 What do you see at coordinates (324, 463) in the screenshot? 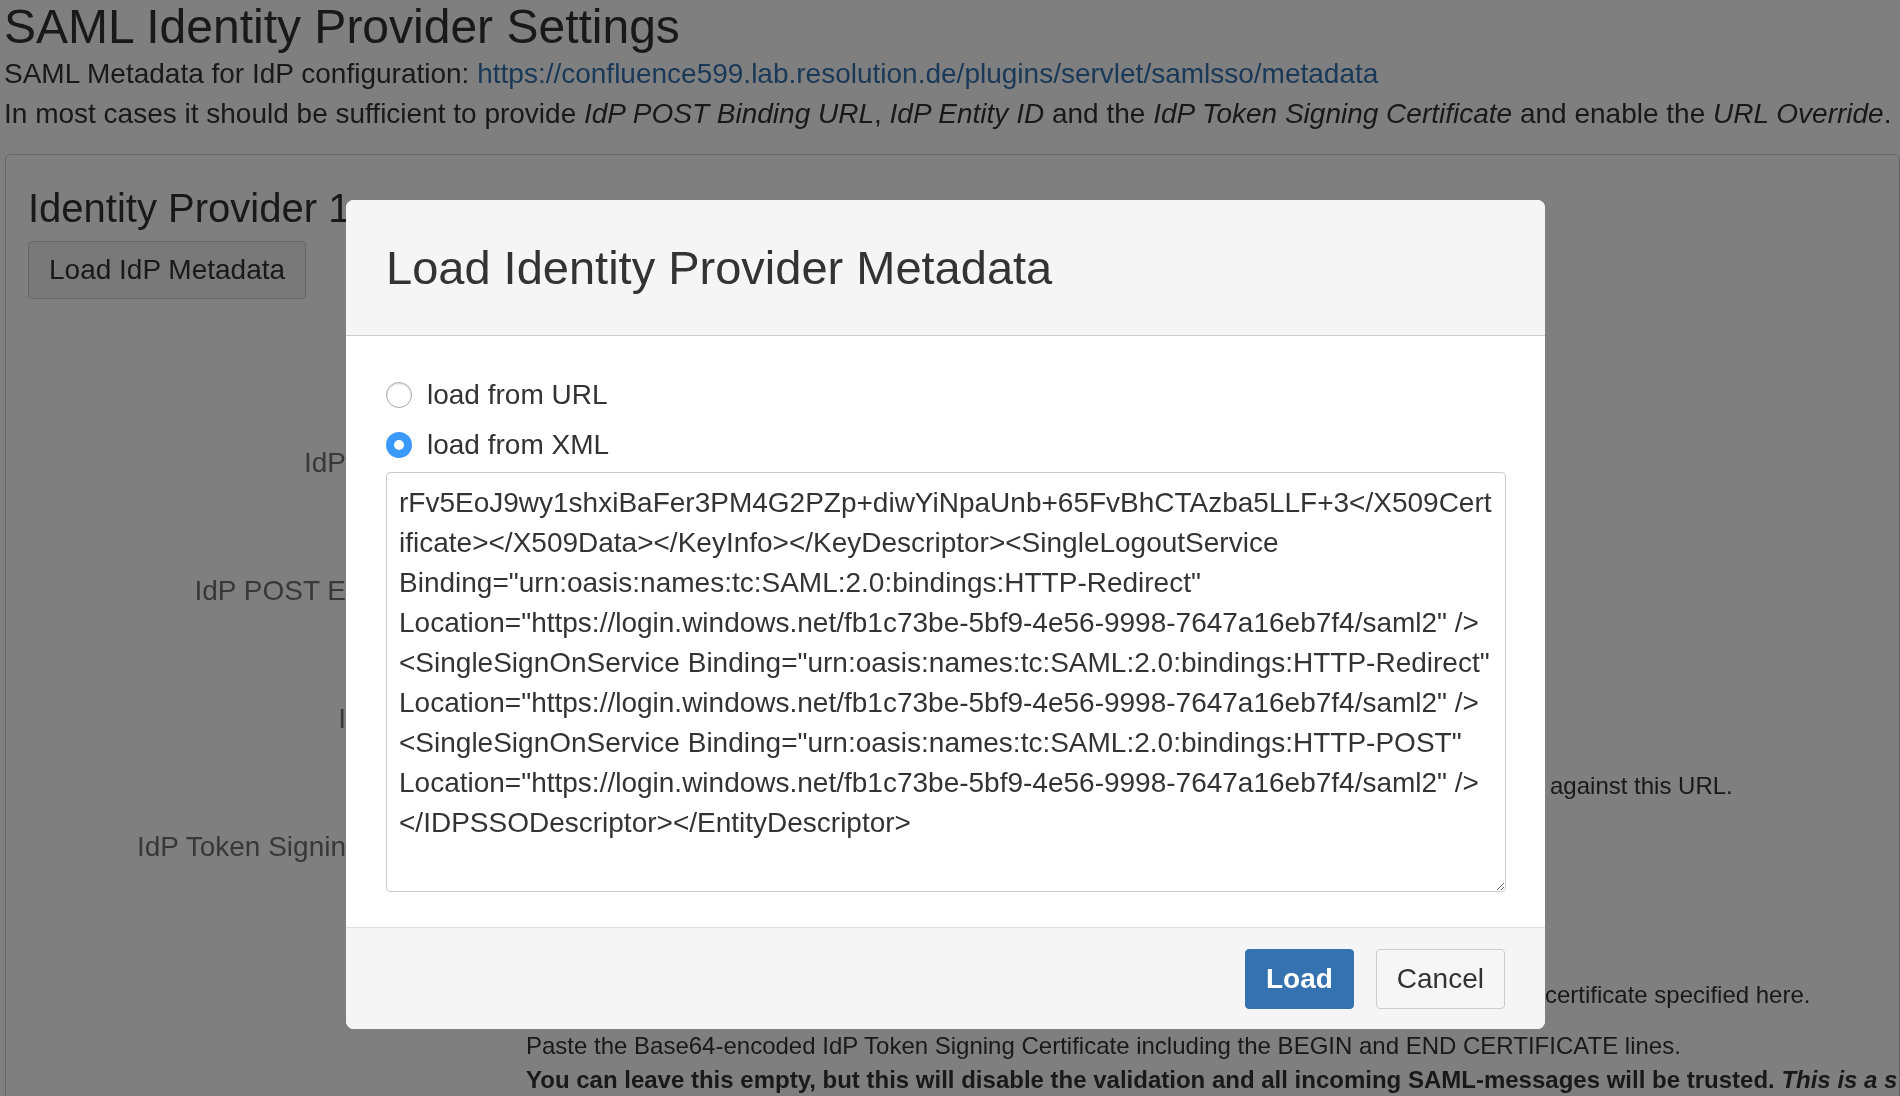
I see `field-label: IdP` at bounding box center [324, 463].